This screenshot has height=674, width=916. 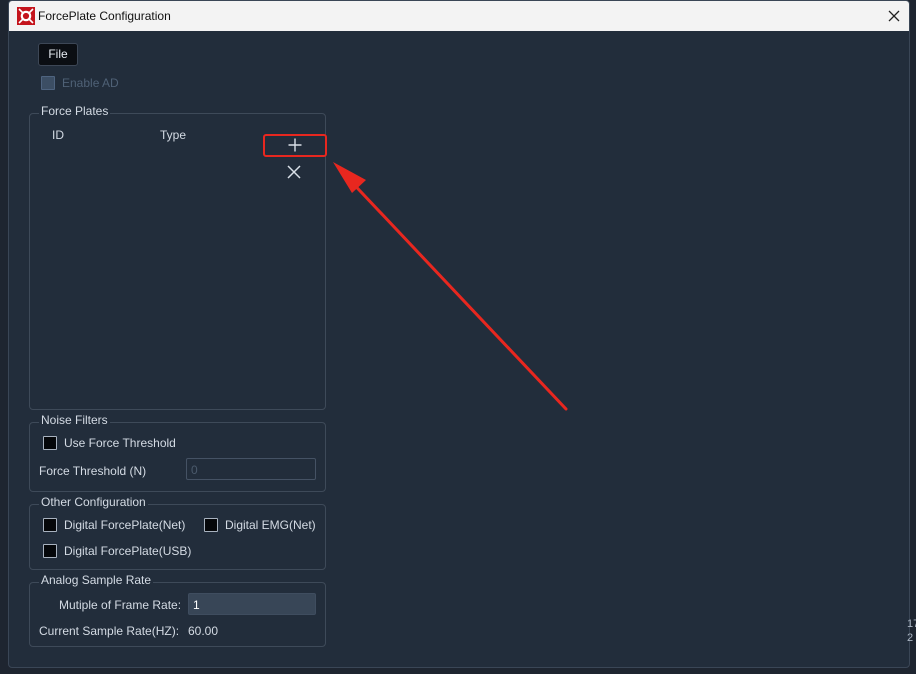 I want to click on plus-icon, so click(x=295, y=145).